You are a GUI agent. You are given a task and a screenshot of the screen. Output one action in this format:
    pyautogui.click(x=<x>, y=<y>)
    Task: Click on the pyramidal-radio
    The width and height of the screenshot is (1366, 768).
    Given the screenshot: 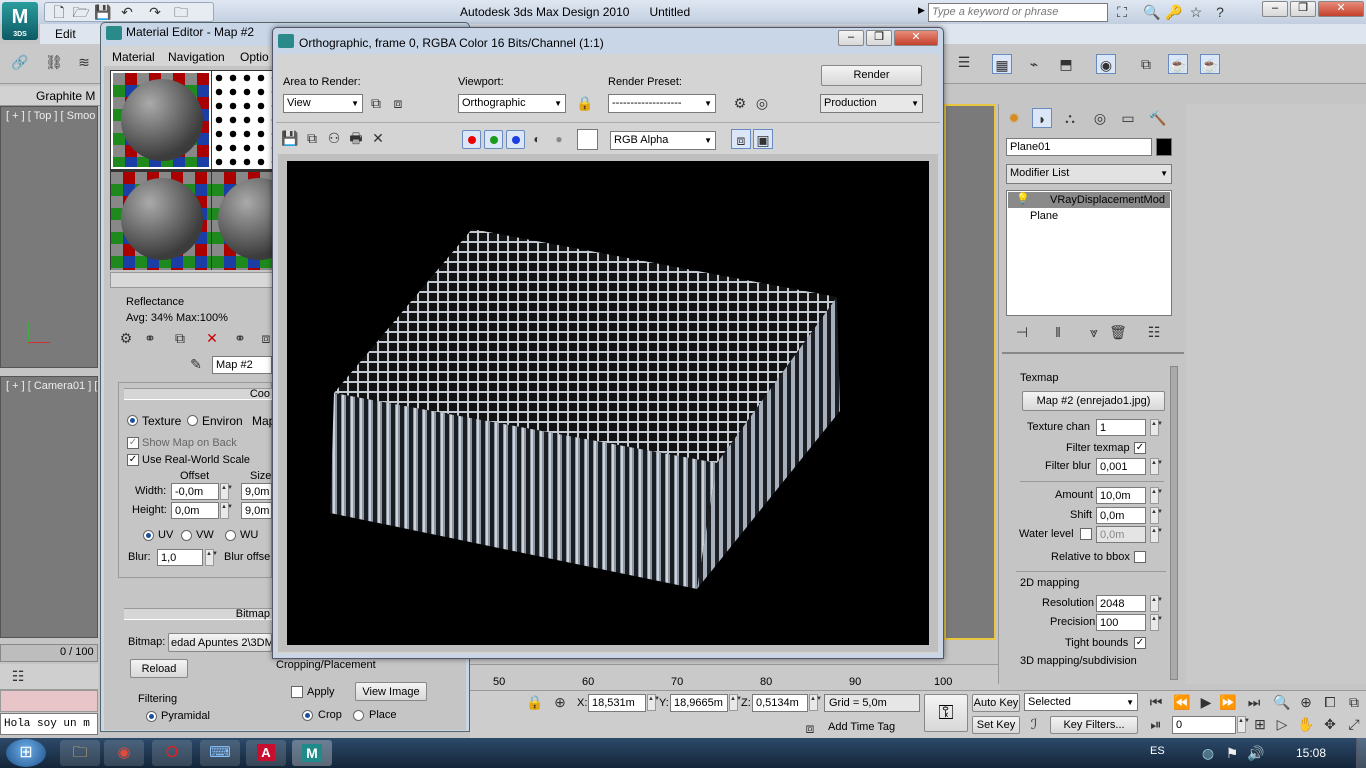 What is the action you would take?
    pyautogui.click(x=151, y=716)
    